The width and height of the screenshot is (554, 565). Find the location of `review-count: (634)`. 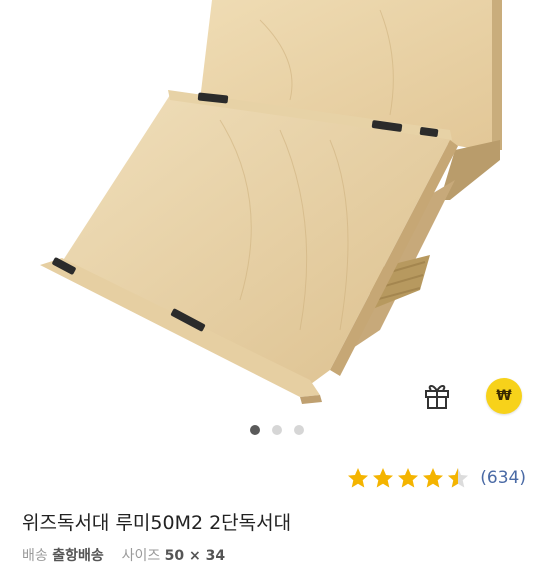

review-count: (634) is located at coordinates (503, 478).